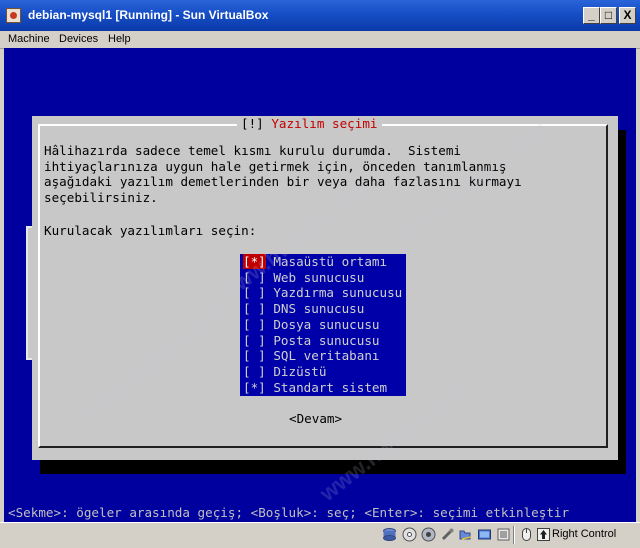  Describe the element at coordinates (465, 534) in the screenshot. I see `shared-folder-icon` at that location.